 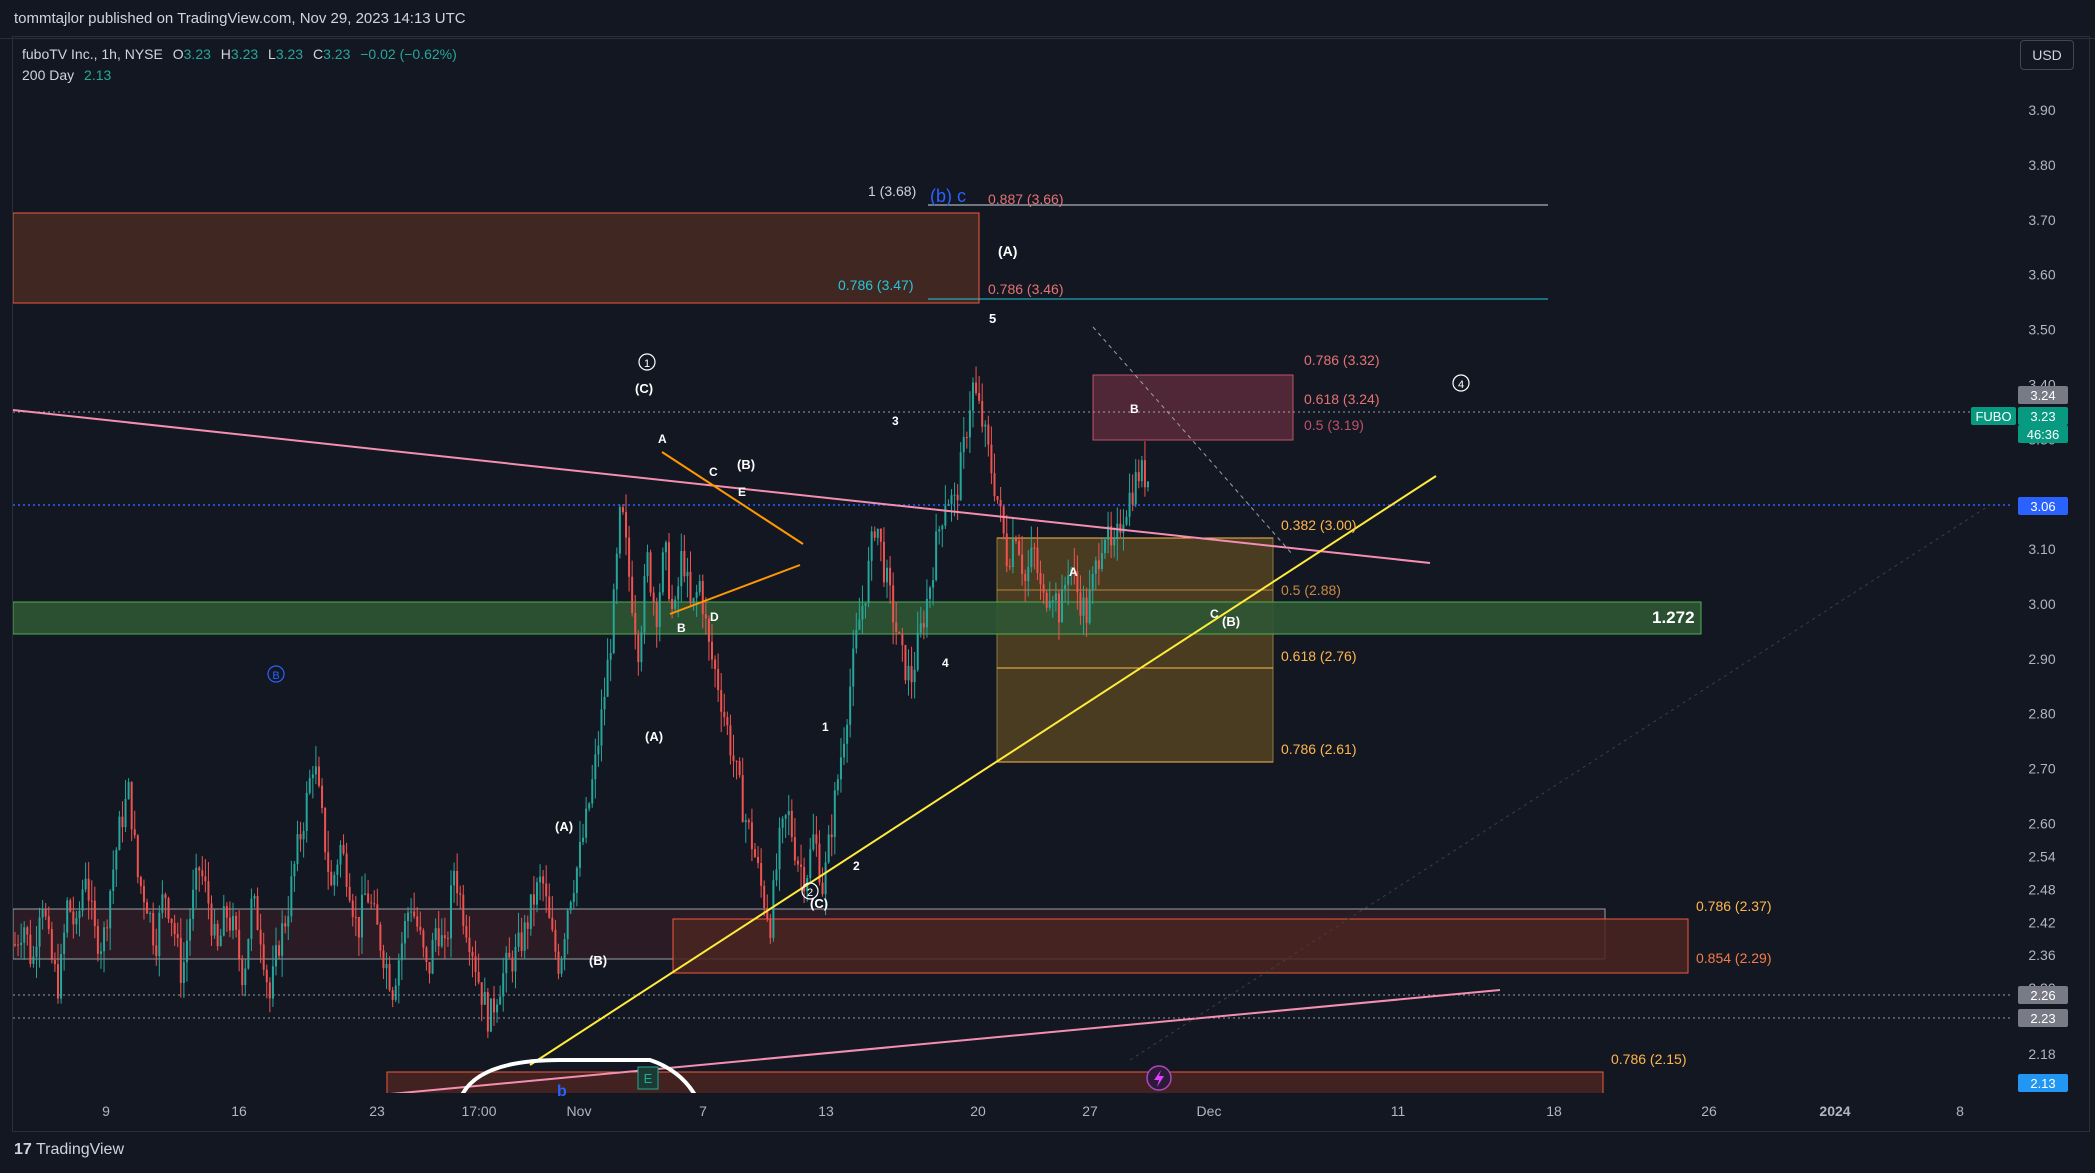 What do you see at coordinates (2042, 995) in the screenshot?
I see `price-badge-5: 2.26` at bounding box center [2042, 995].